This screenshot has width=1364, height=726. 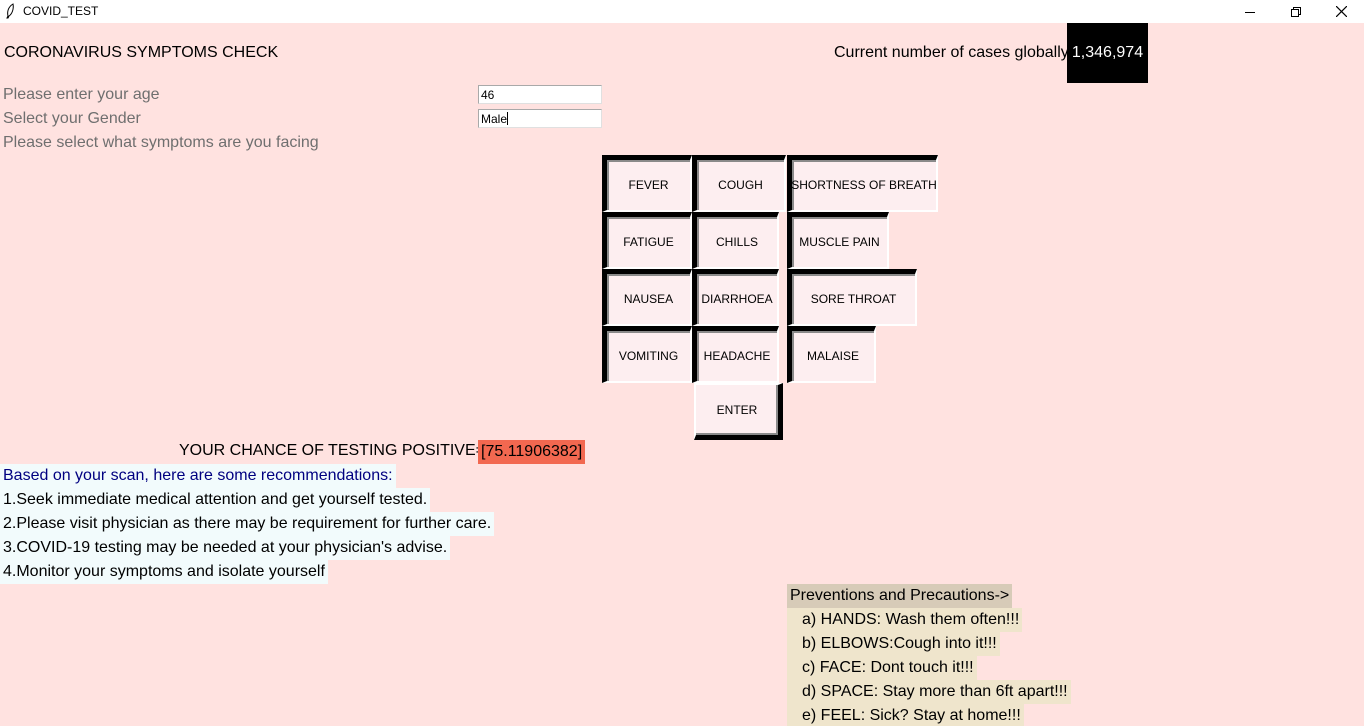 I want to click on prevention-item: a) HANDS: Wash them often!!!, so click(x=905, y=620).